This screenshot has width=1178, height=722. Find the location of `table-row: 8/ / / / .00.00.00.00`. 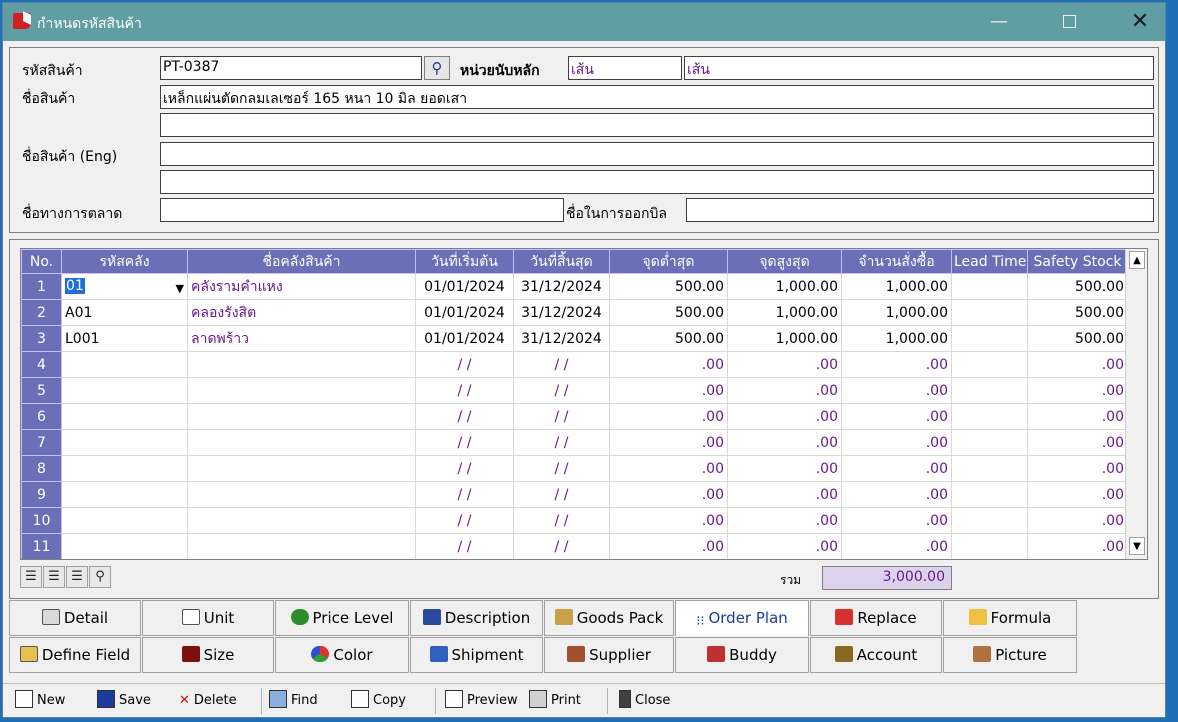

table-row: 8/ / / / .00.00.00.00 is located at coordinates (574, 468).